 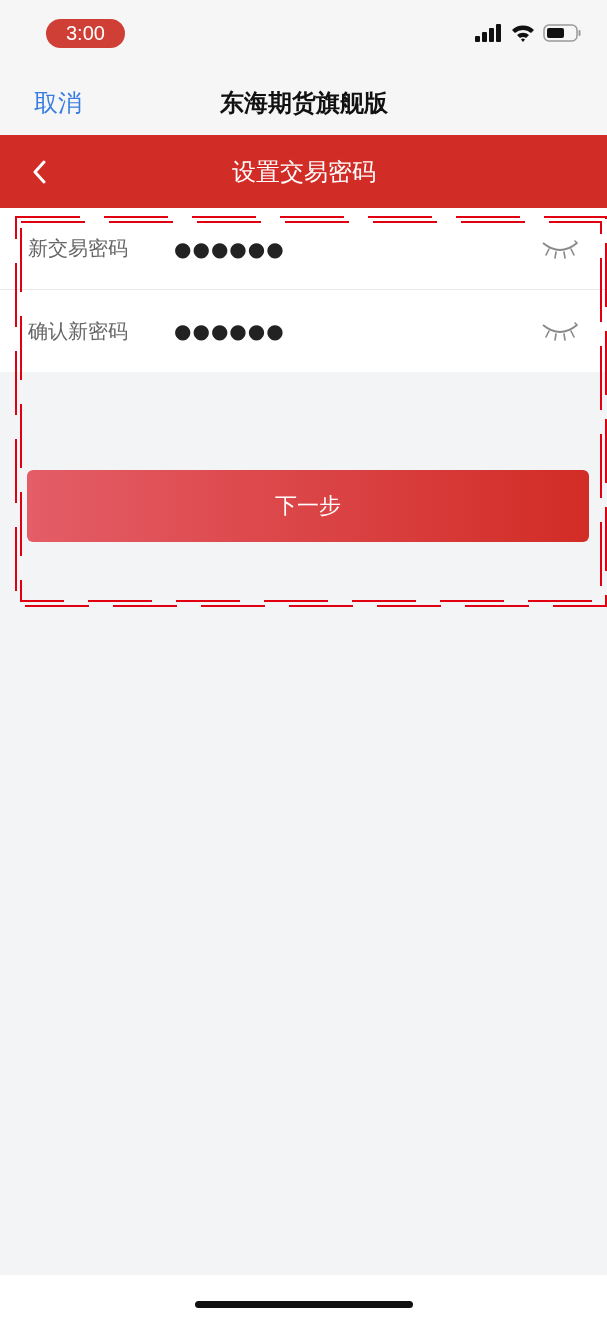 What do you see at coordinates (78, 248) in the screenshot?
I see `field-label: 新交易密码` at bounding box center [78, 248].